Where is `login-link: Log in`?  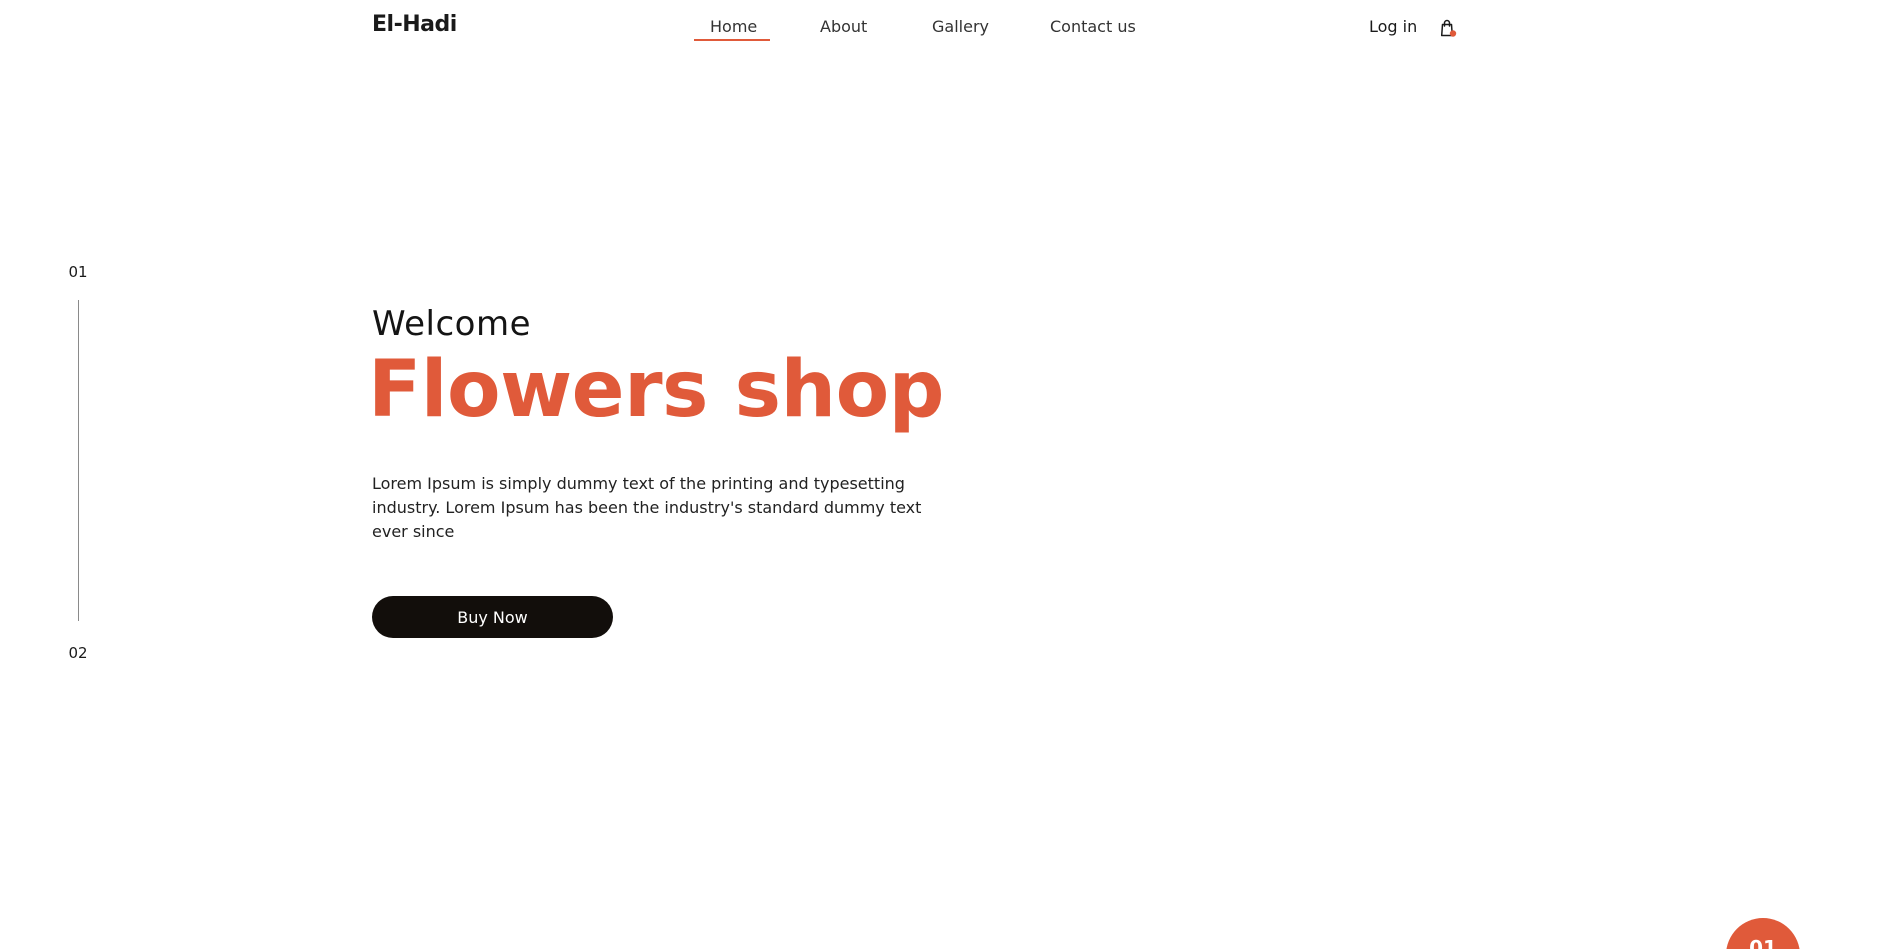
login-link: Log in is located at coordinates (1393, 26).